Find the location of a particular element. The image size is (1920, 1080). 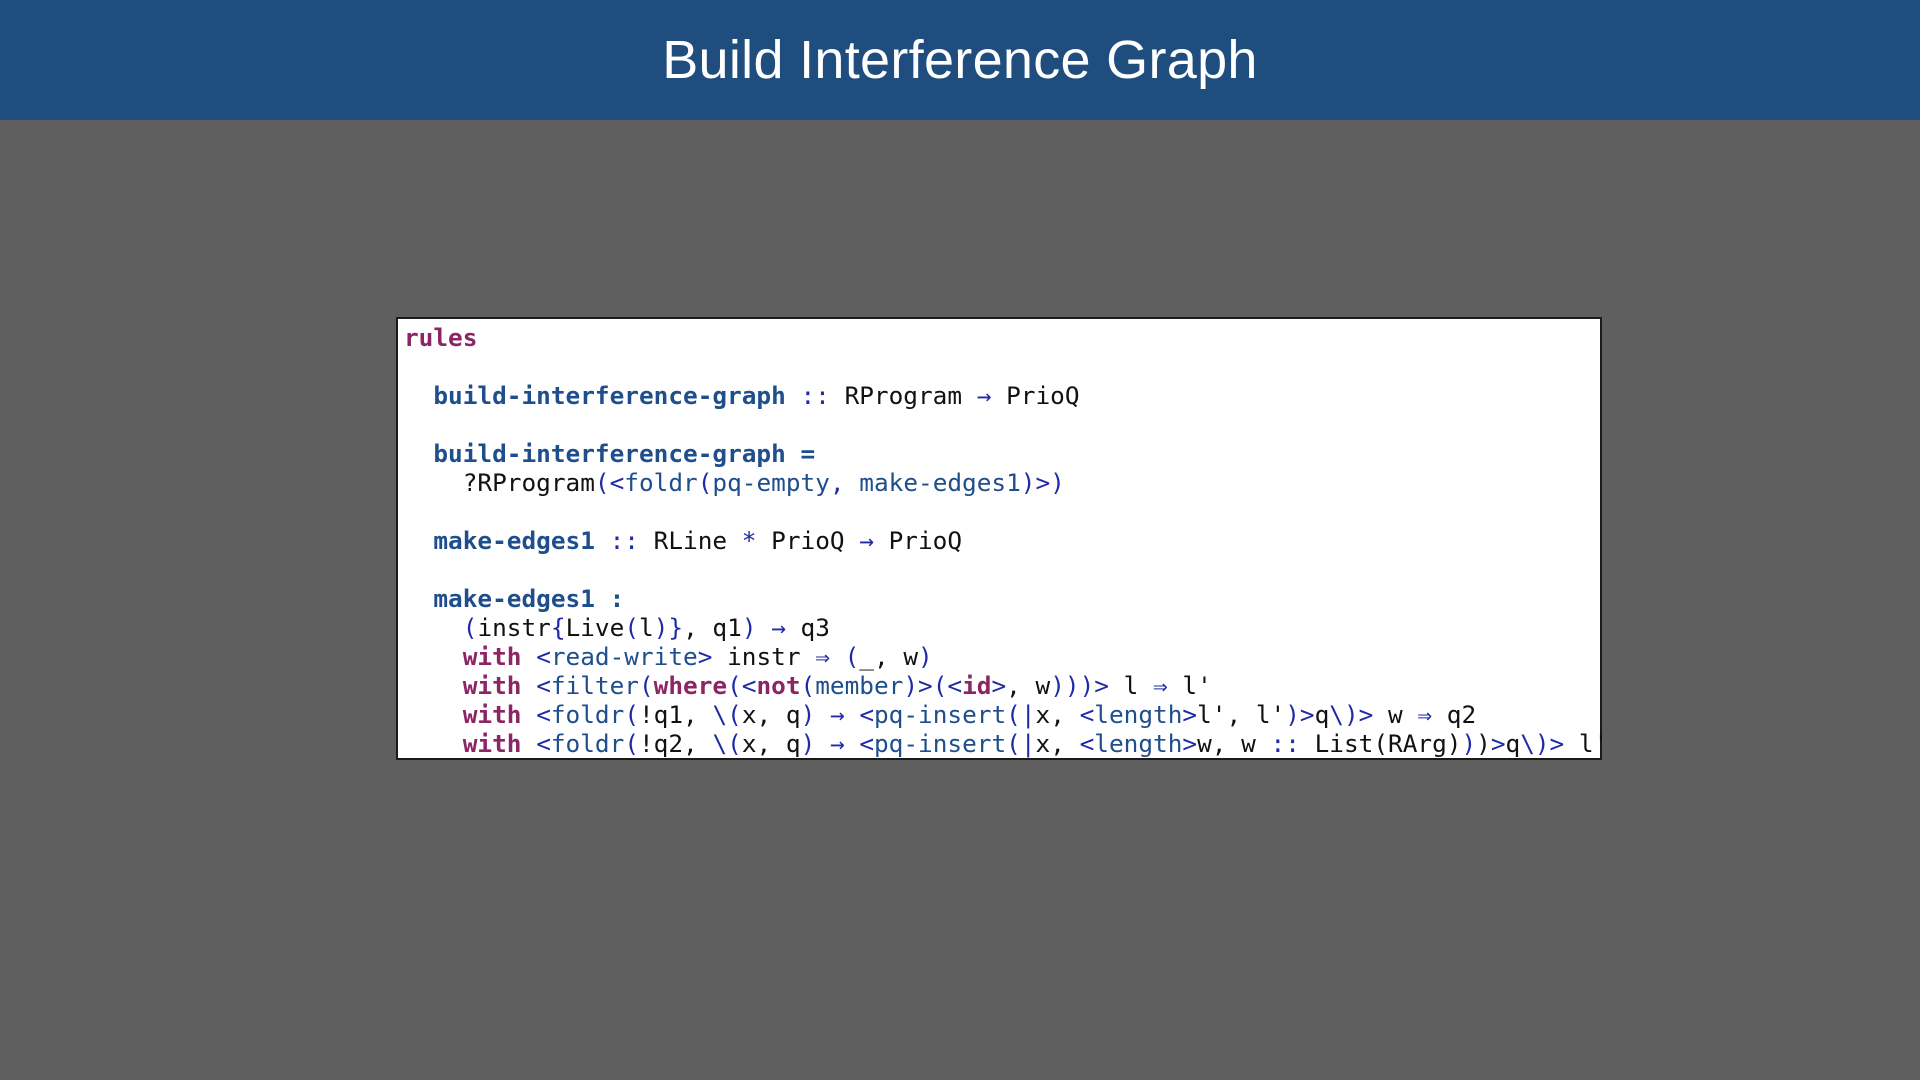

code-line: make-edges1 :: RLine * PrioQ → PrioQ is located at coordinates (999, 540).